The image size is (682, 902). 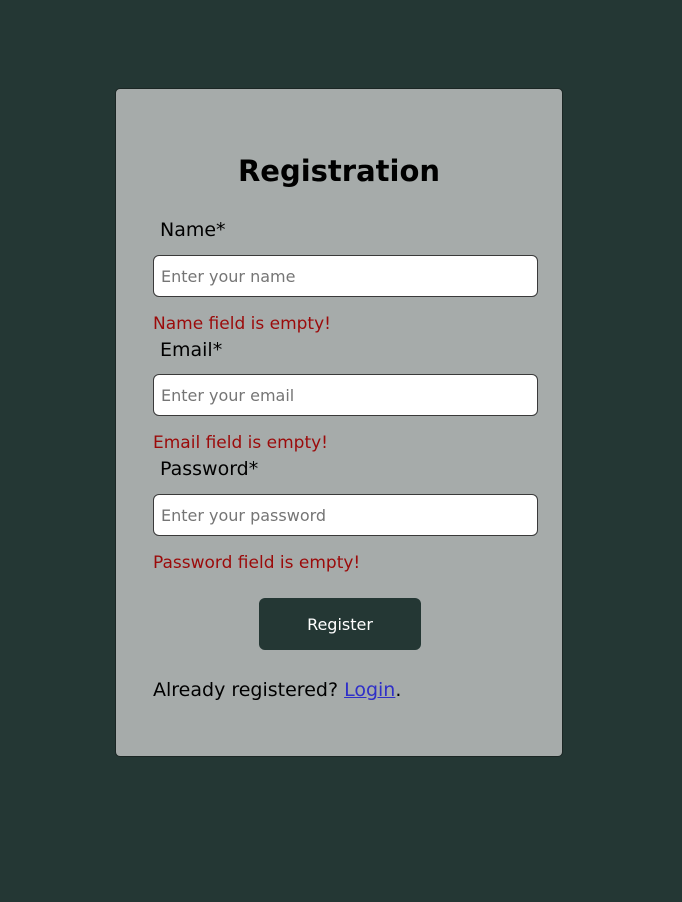 I want to click on password-label: Password*, so click(x=209, y=469).